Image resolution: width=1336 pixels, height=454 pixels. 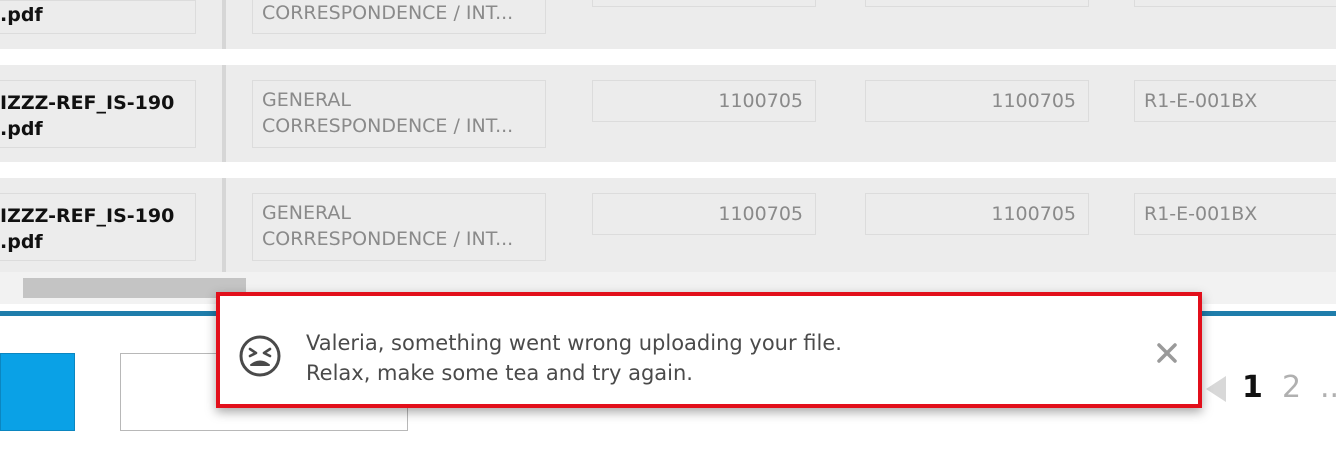 I want to click on previous-page-icon, so click(x=1216, y=389).